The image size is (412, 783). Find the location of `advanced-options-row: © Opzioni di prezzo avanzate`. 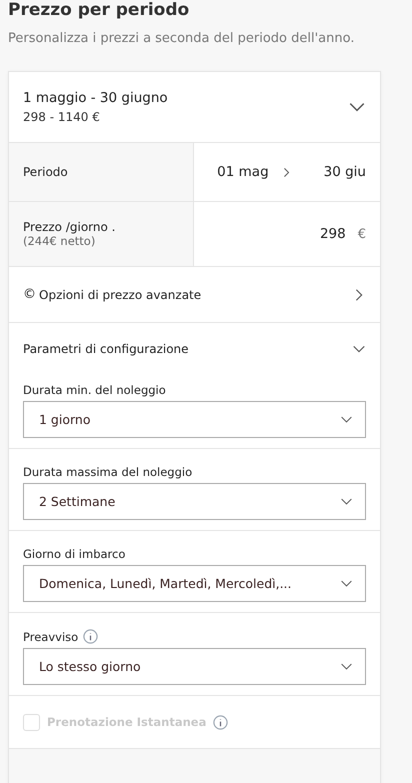

advanced-options-row: © Opzioni di prezzo avanzate is located at coordinates (194, 295).